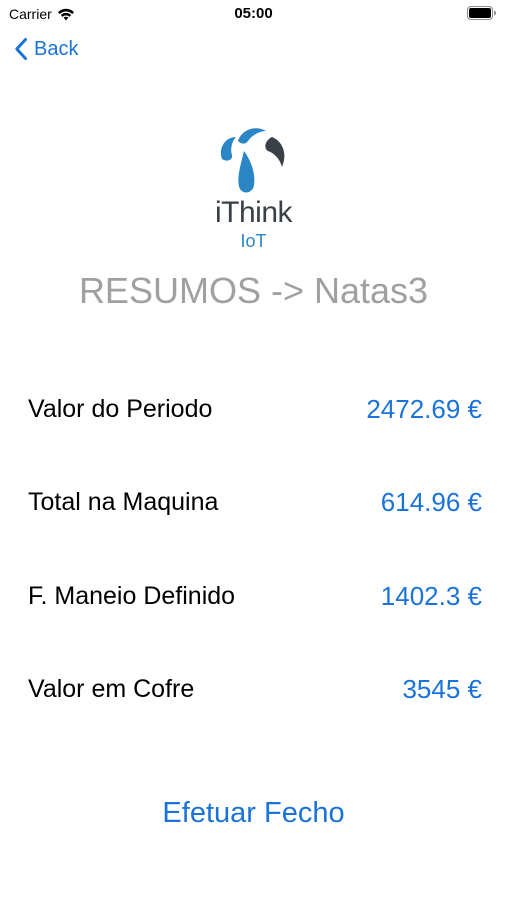 Image resolution: width=507 pixels, height=900 pixels. I want to click on row-label: Valor em Cofre, so click(111, 688).